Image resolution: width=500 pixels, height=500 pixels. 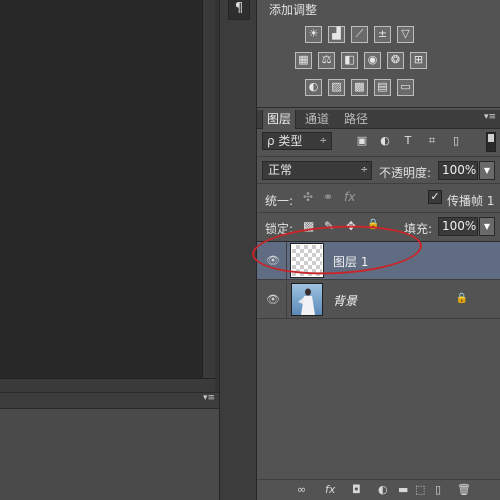 What do you see at coordinates (313, 87) in the screenshot?
I see `invert-icon: ◐` at bounding box center [313, 87].